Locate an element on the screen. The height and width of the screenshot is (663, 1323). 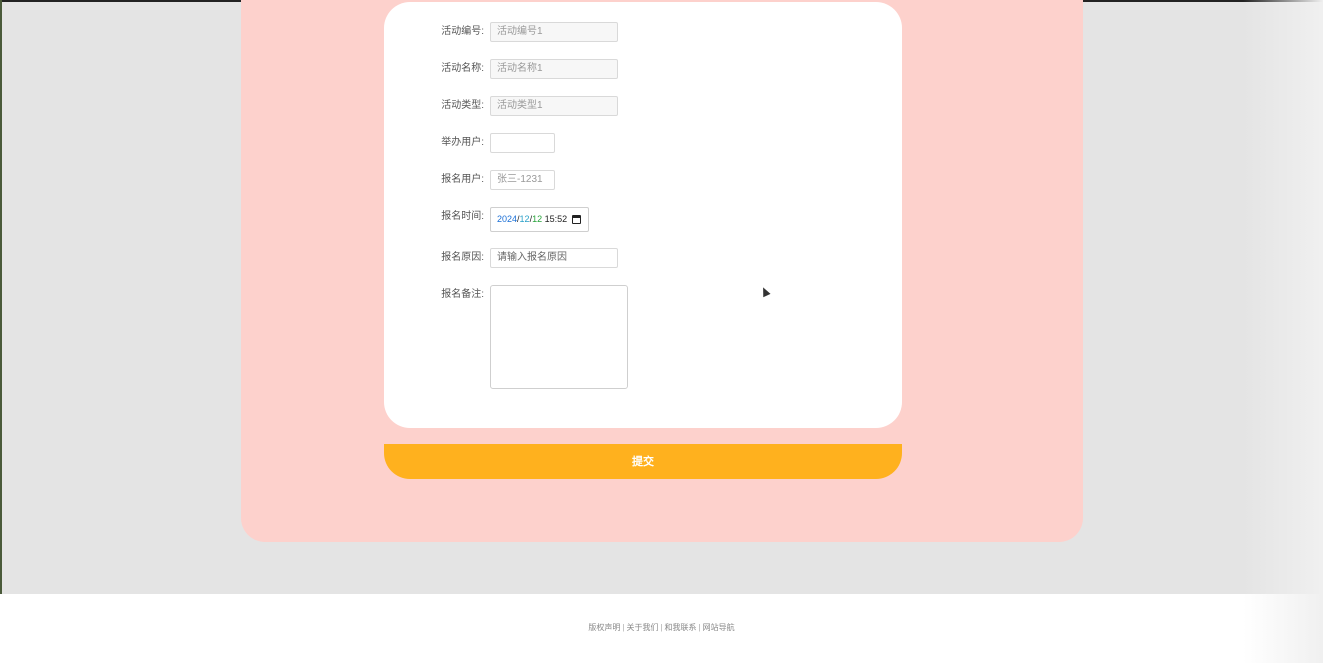
footer-link-about: 关于我们 is located at coordinates (642, 627).